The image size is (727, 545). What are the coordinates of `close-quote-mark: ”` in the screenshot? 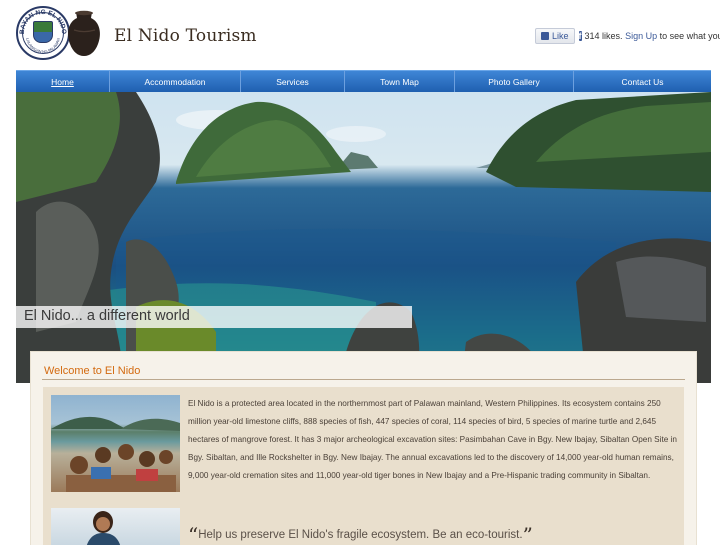 It's located at (527, 534).